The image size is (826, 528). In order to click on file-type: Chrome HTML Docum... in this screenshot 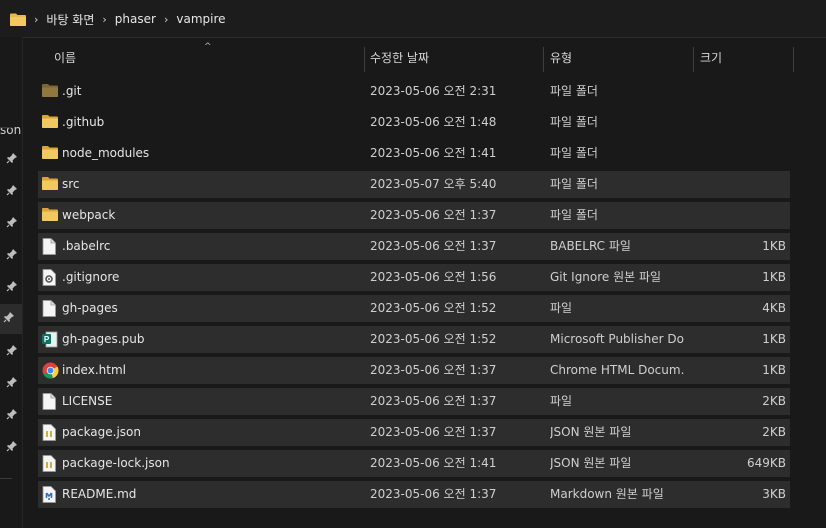, I will do `click(617, 370)`.